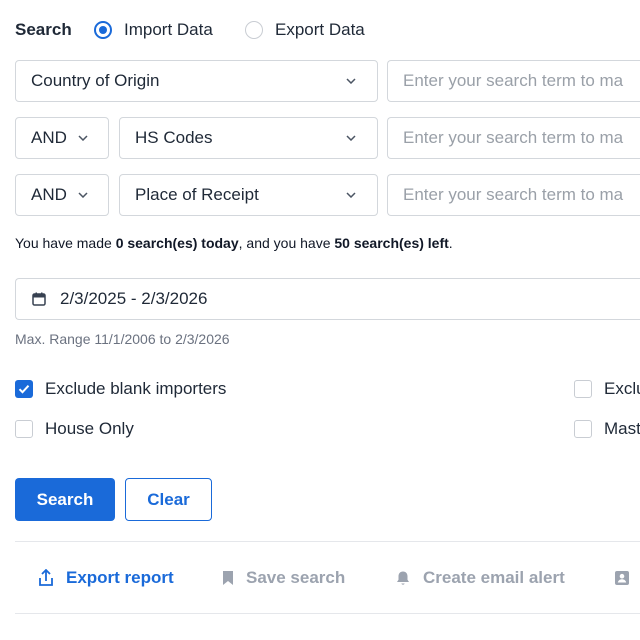  I want to click on check-icon, so click(24, 389).